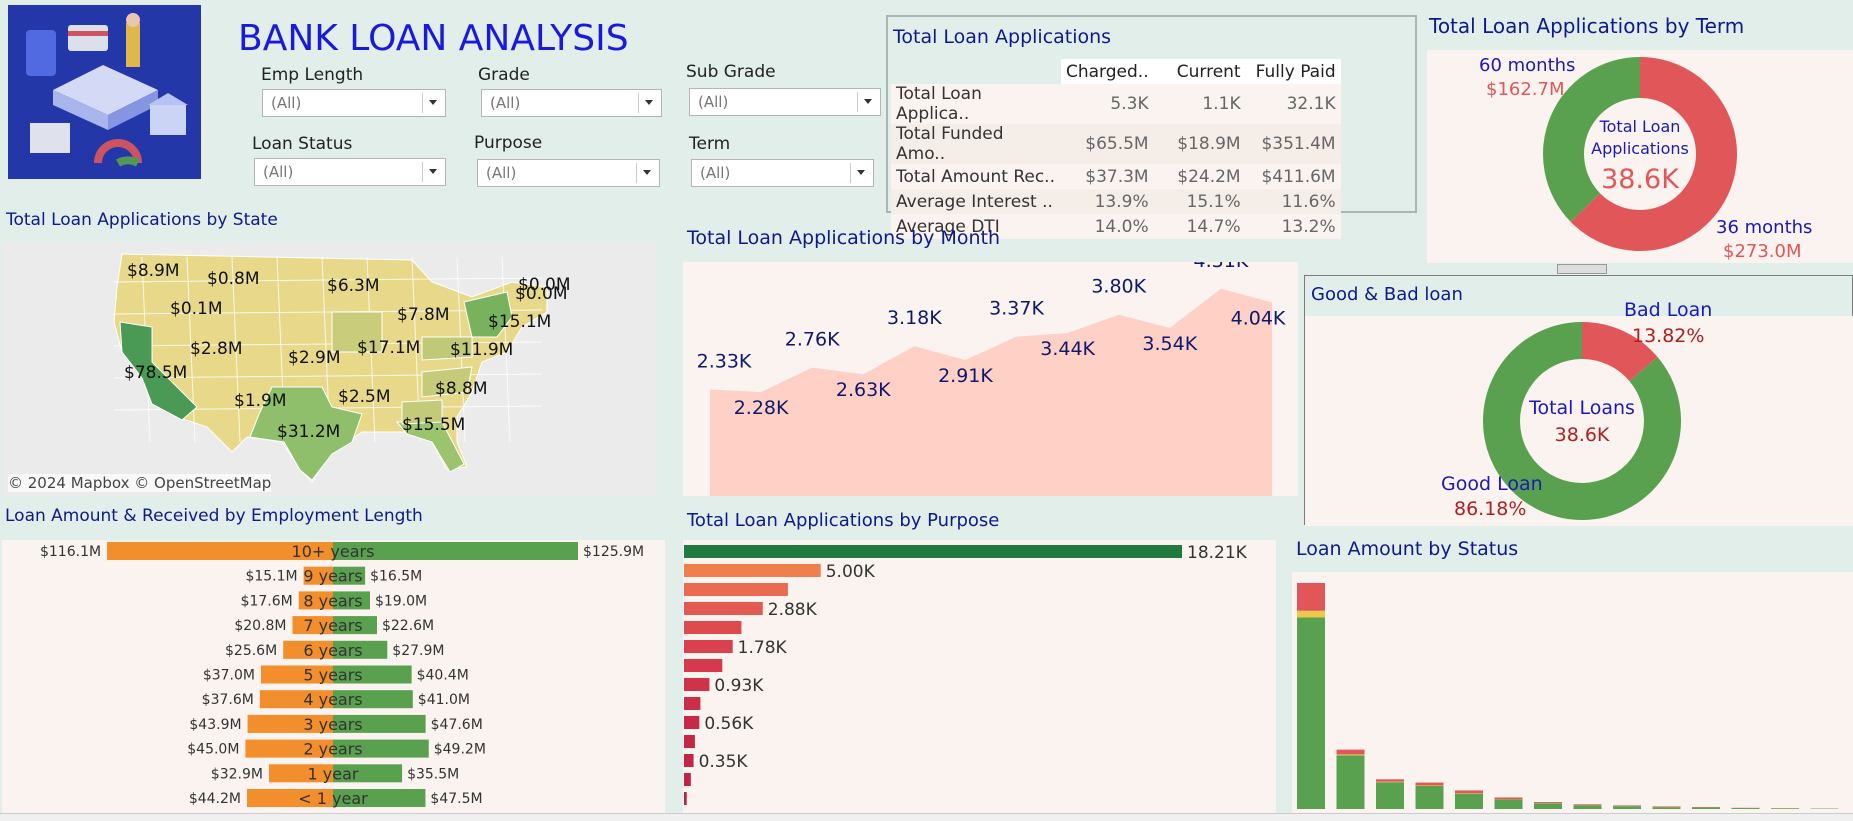  I want to click on cell: $18.9M, so click(1199, 144).